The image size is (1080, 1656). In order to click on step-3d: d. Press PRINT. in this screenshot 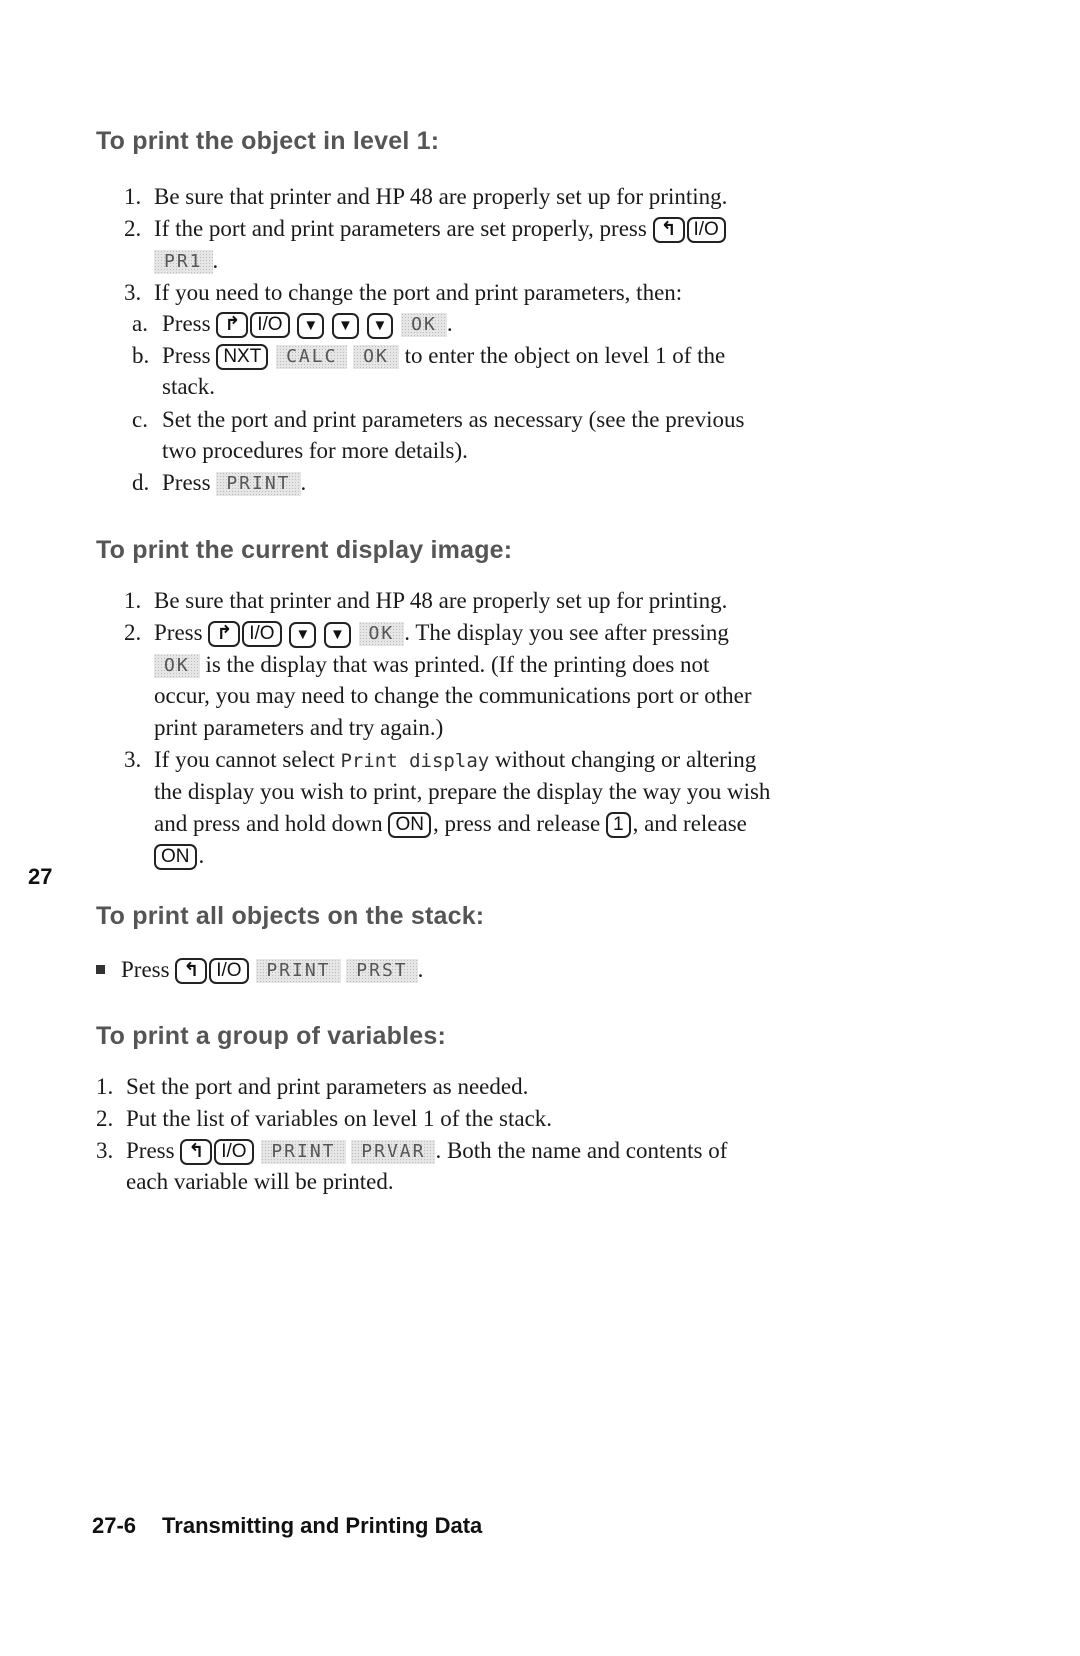, I will do `click(219, 483)`.